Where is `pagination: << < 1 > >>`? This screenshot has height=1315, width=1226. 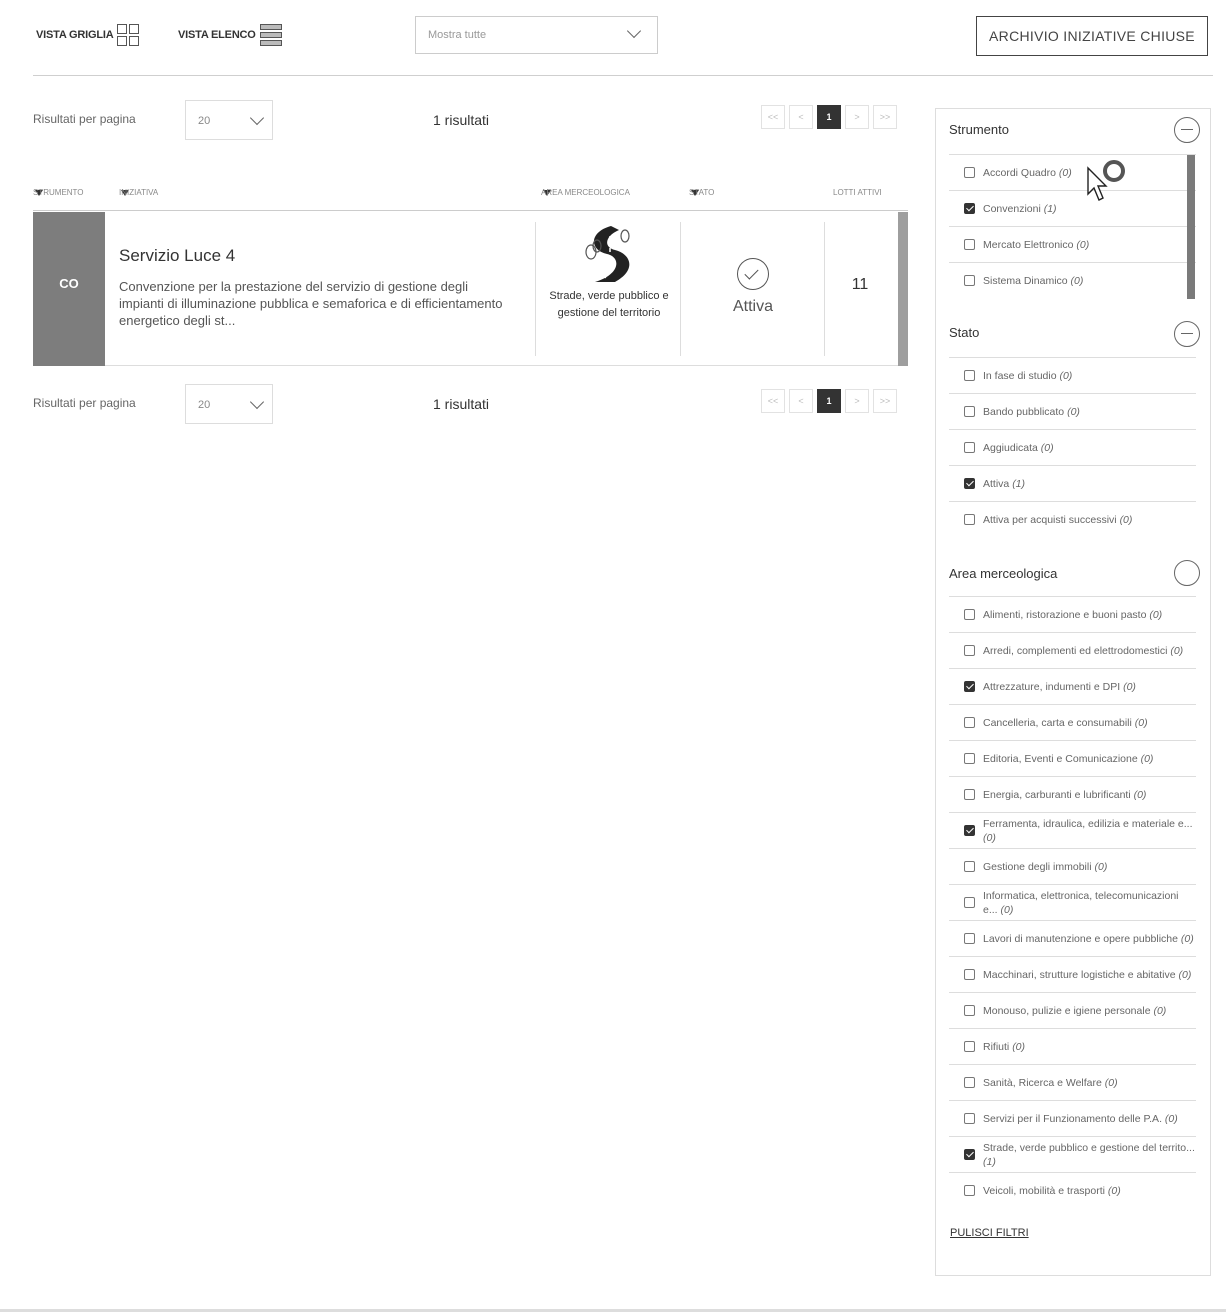 pagination: << < 1 > >> is located at coordinates (829, 117).